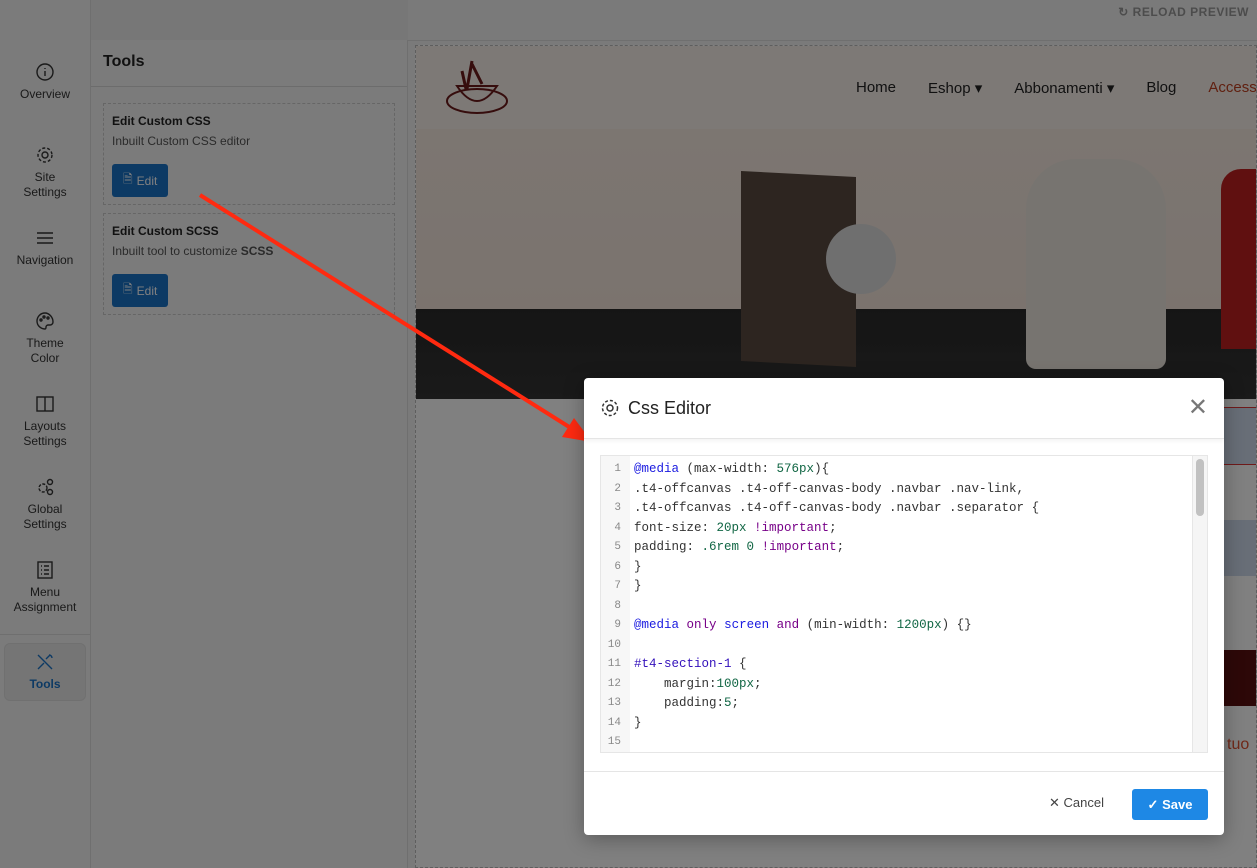 The width and height of the screenshot is (1257, 868). What do you see at coordinates (45, 103) in the screenshot?
I see `nav-overview: Overview` at bounding box center [45, 103].